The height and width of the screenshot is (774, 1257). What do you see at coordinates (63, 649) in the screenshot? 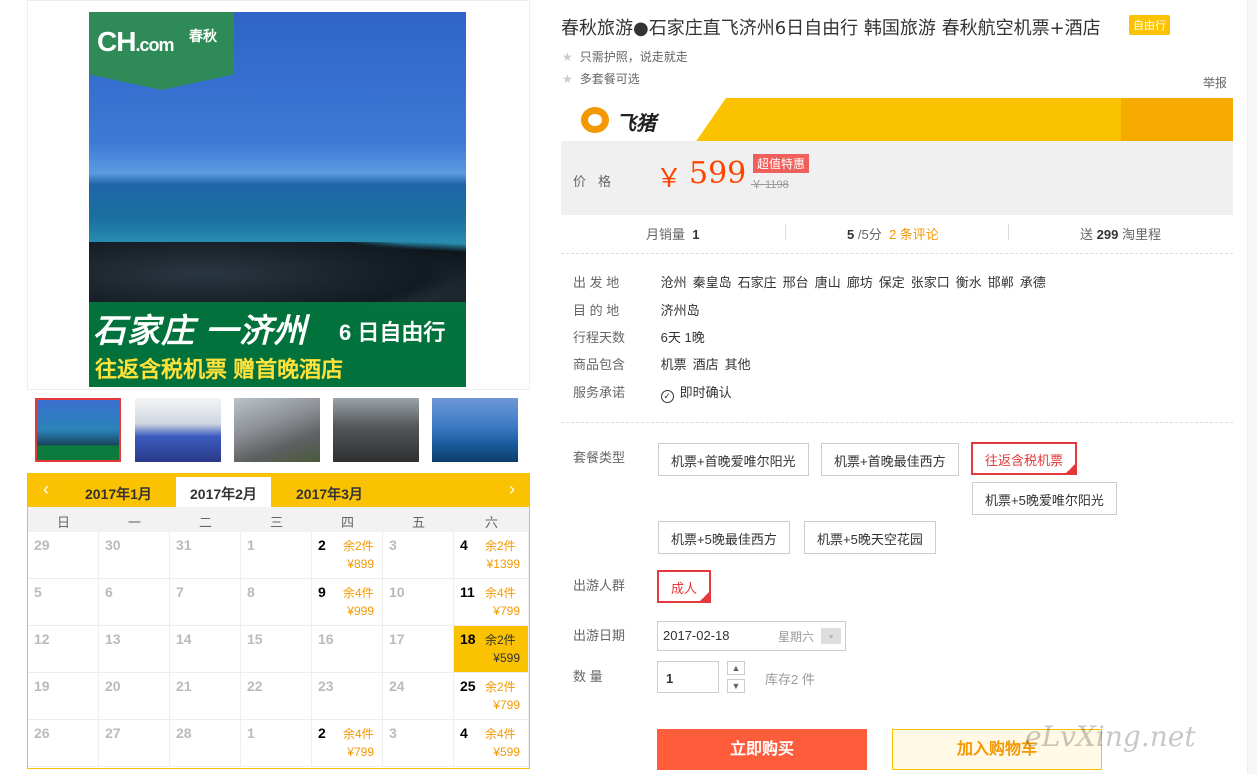
I see `calendar-day: 12` at bounding box center [63, 649].